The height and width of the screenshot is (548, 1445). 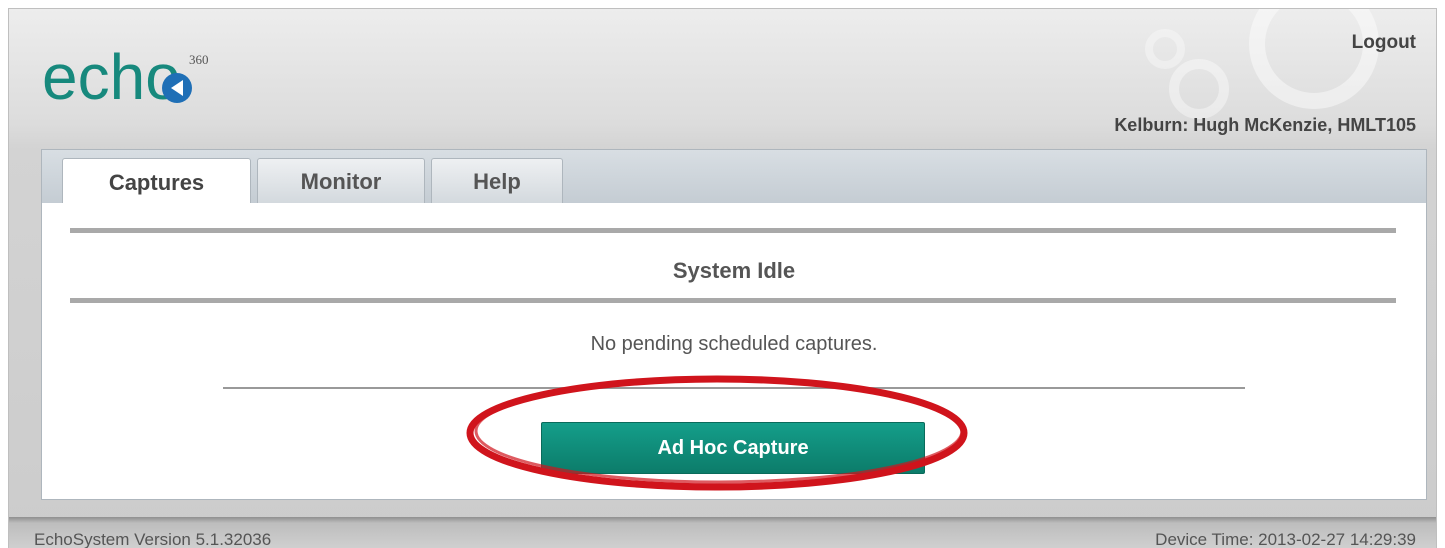 I want to click on button-label: Ad Hoc Capture, so click(x=733, y=447).